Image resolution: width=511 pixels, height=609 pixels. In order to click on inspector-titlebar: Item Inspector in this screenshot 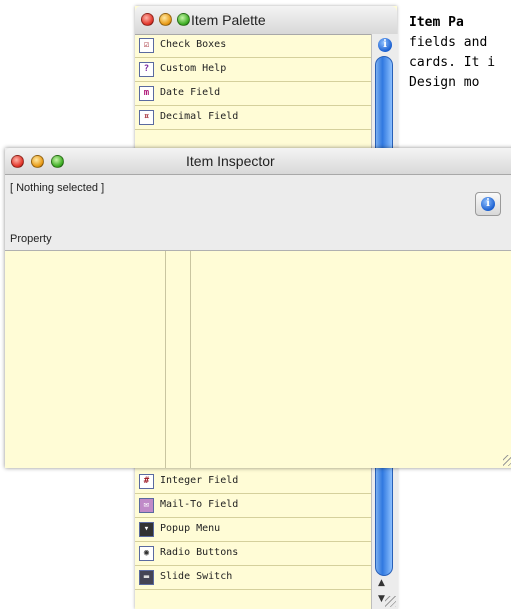, I will do `click(258, 161)`.